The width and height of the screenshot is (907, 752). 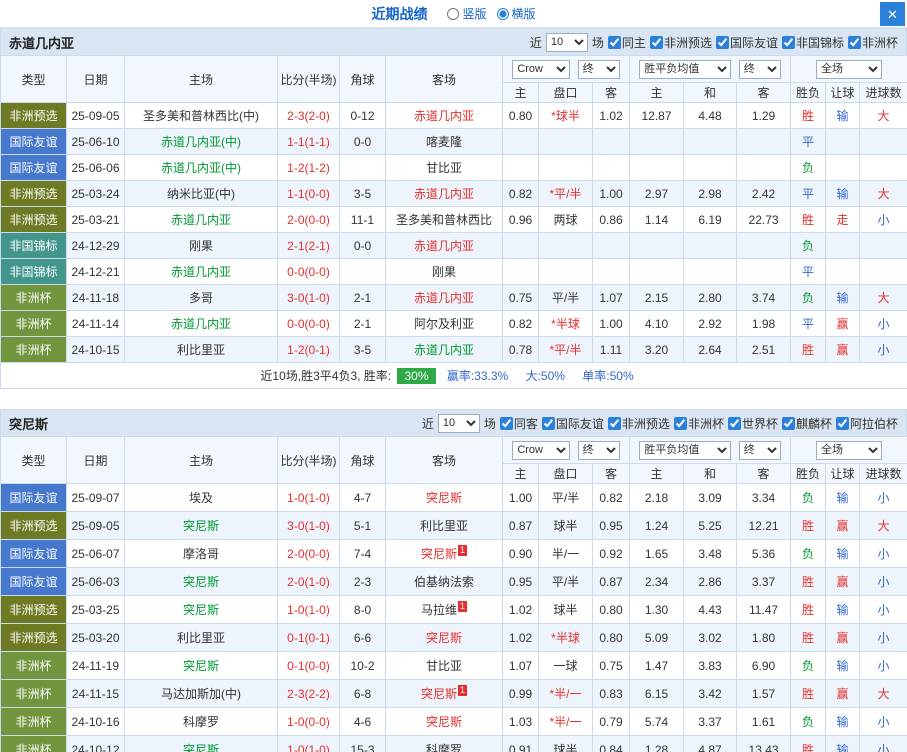 What do you see at coordinates (201, 193) in the screenshot?
I see `home-team: 纳米比亚(中)` at bounding box center [201, 193].